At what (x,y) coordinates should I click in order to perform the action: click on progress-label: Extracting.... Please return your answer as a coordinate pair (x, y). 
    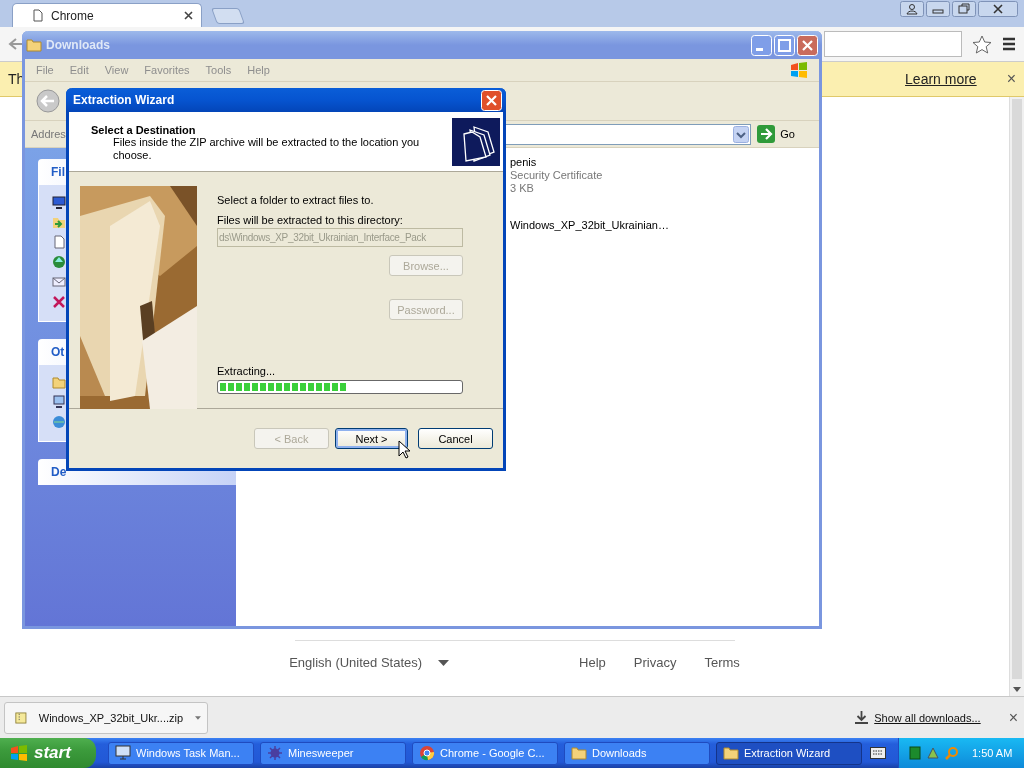
    Looking at the image, I should click on (246, 371).